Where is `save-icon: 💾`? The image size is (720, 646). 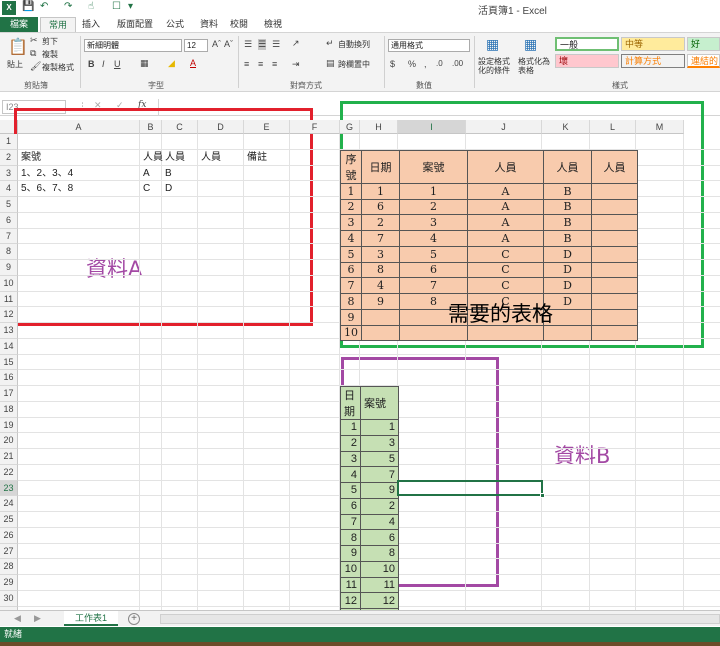 save-icon: 💾 is located at coordinates (28, 6).